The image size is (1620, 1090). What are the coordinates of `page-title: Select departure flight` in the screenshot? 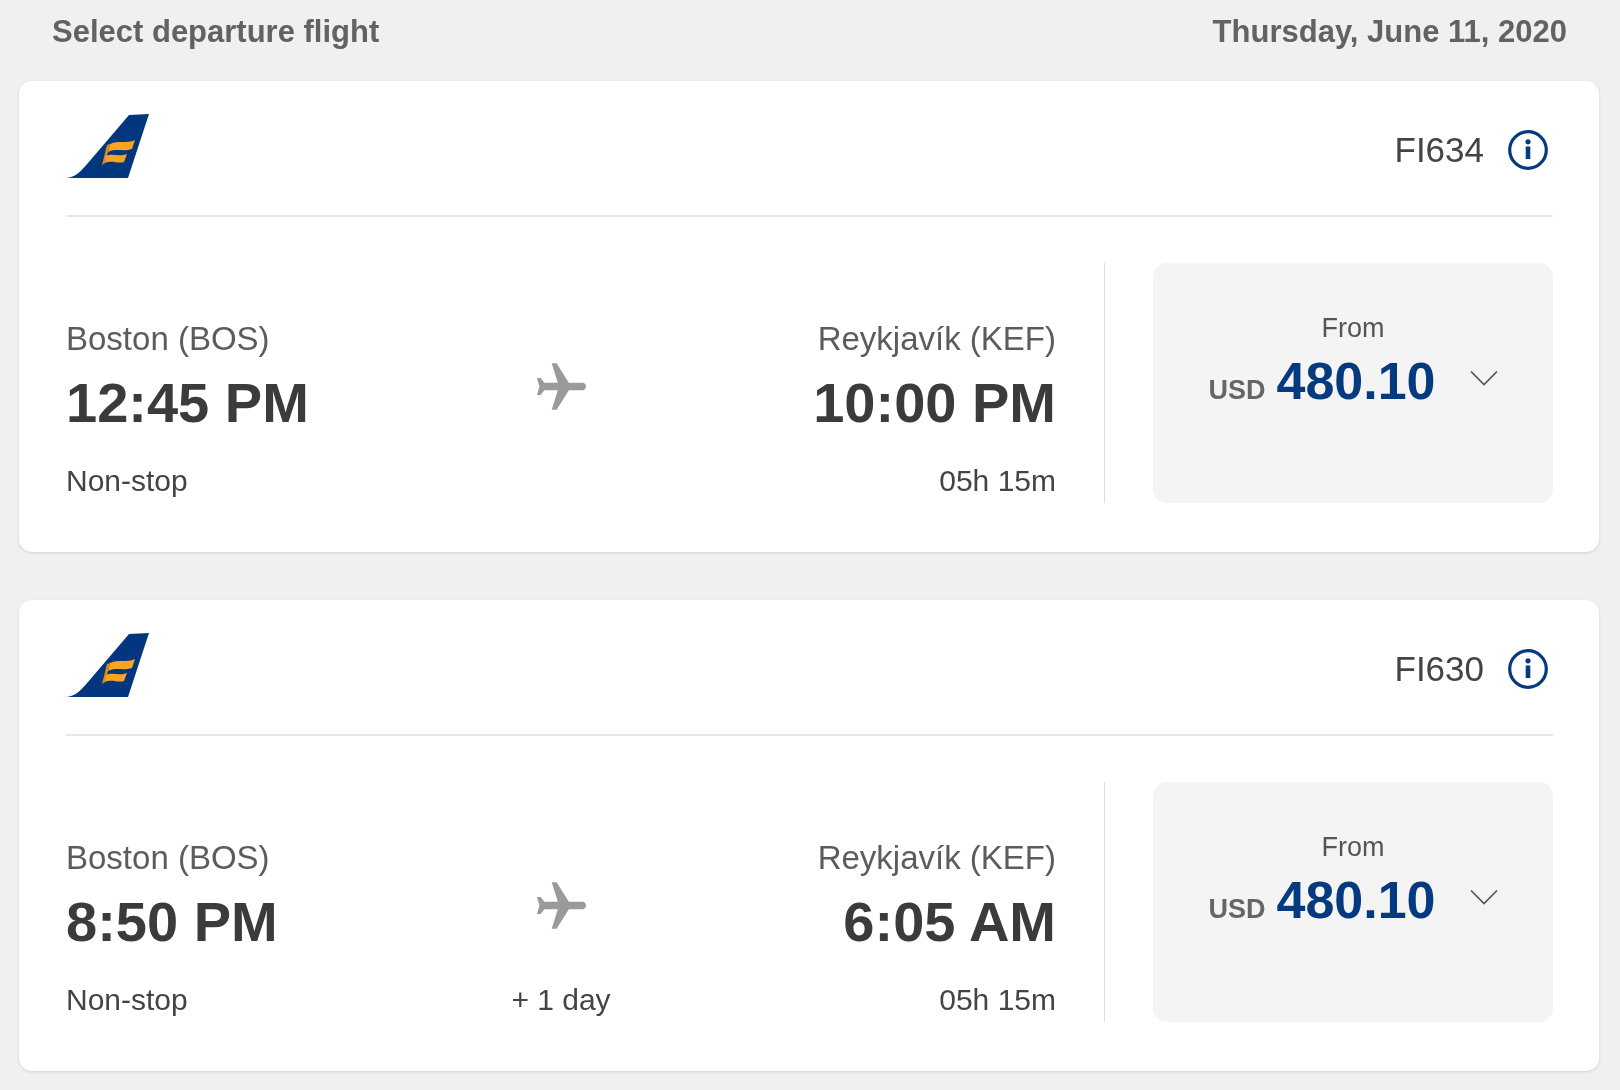 It's located at (216, 32).